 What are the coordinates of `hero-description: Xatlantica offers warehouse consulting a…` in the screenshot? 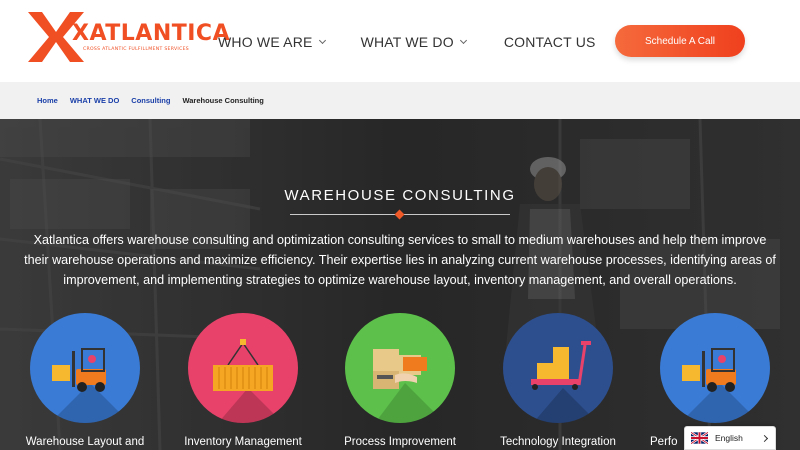 It's located at (400, 260).